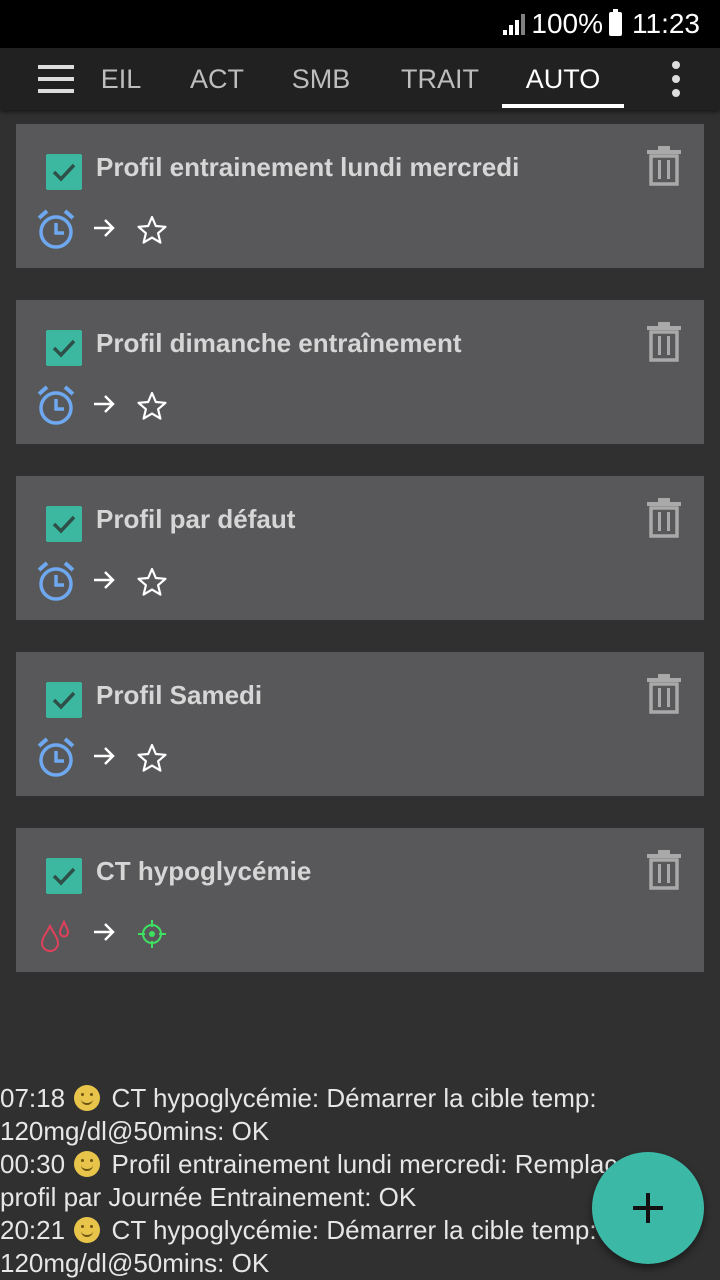 The height and width of the screenshot is (1280, 720). I want to click on target-icon, so click(152, 934).